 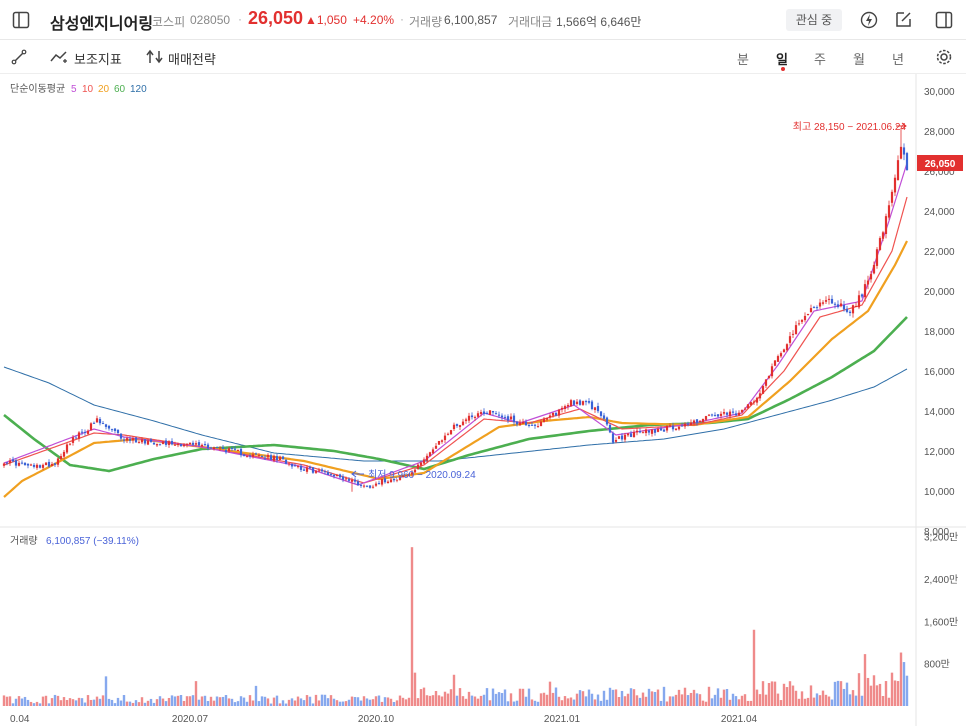 I want to click on period-day: 일, so click(x=782, y=58).